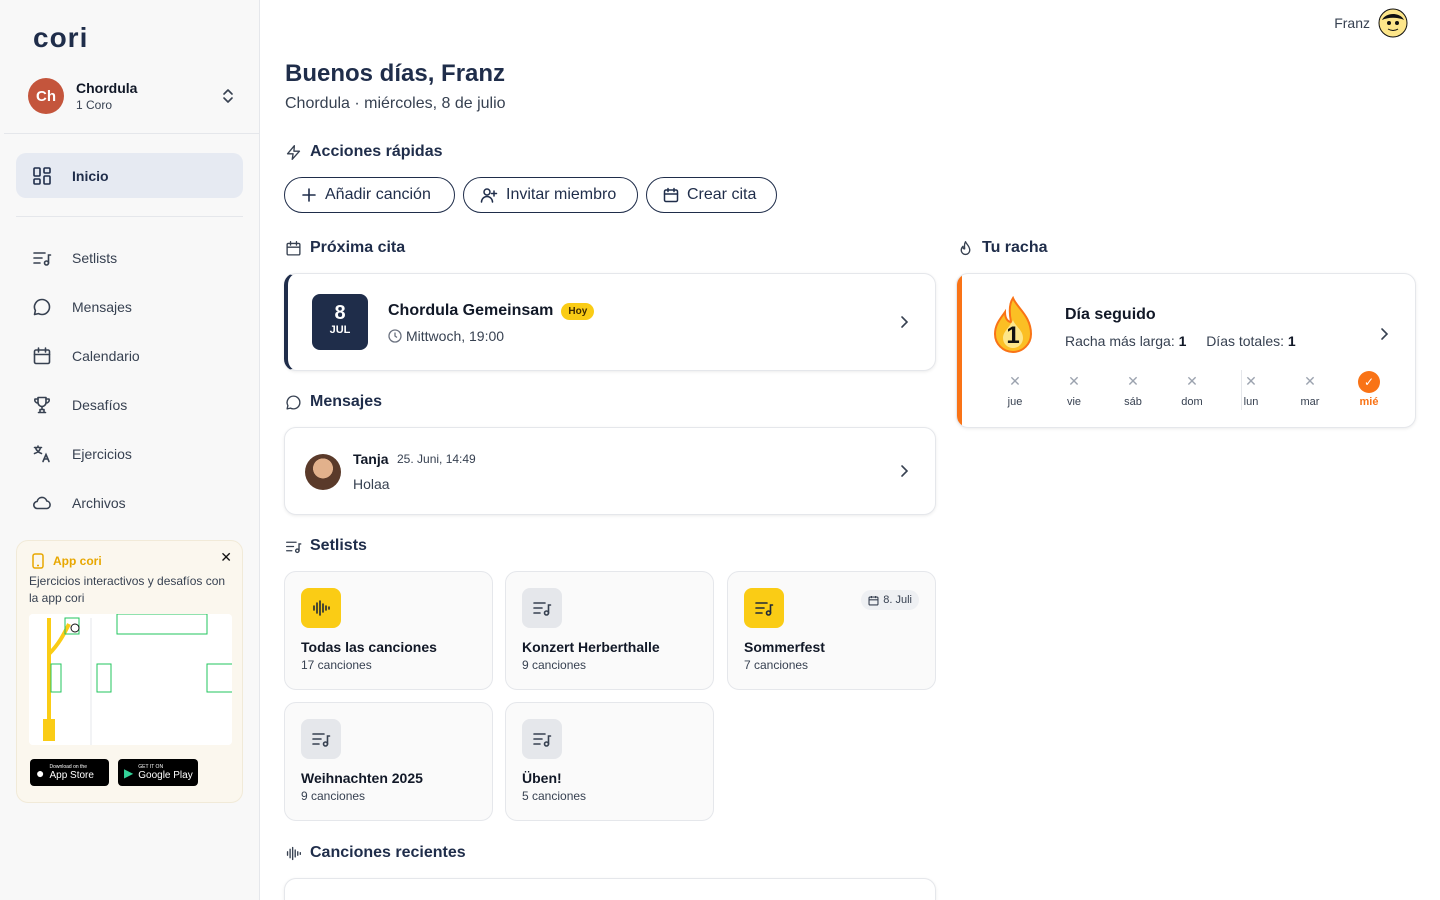 This screenshot has height=900, width=1440. I want to click on streak-day: ✕ sáb, so click(1133, 389).